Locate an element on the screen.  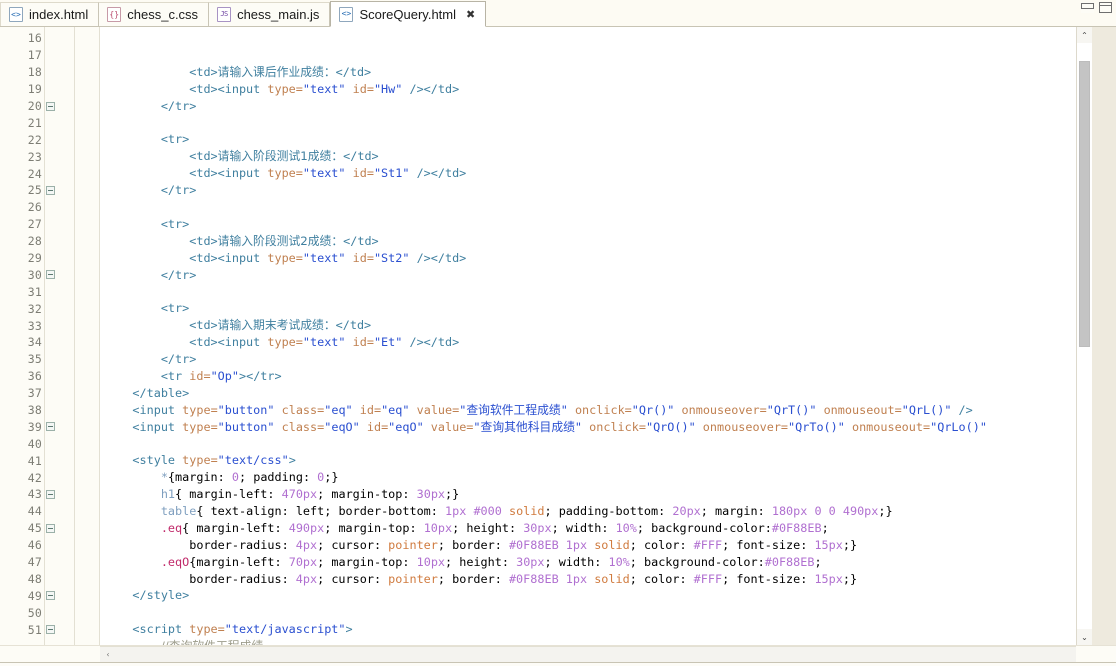
vertical-scroll-track is located at coordinates (1084, 336).